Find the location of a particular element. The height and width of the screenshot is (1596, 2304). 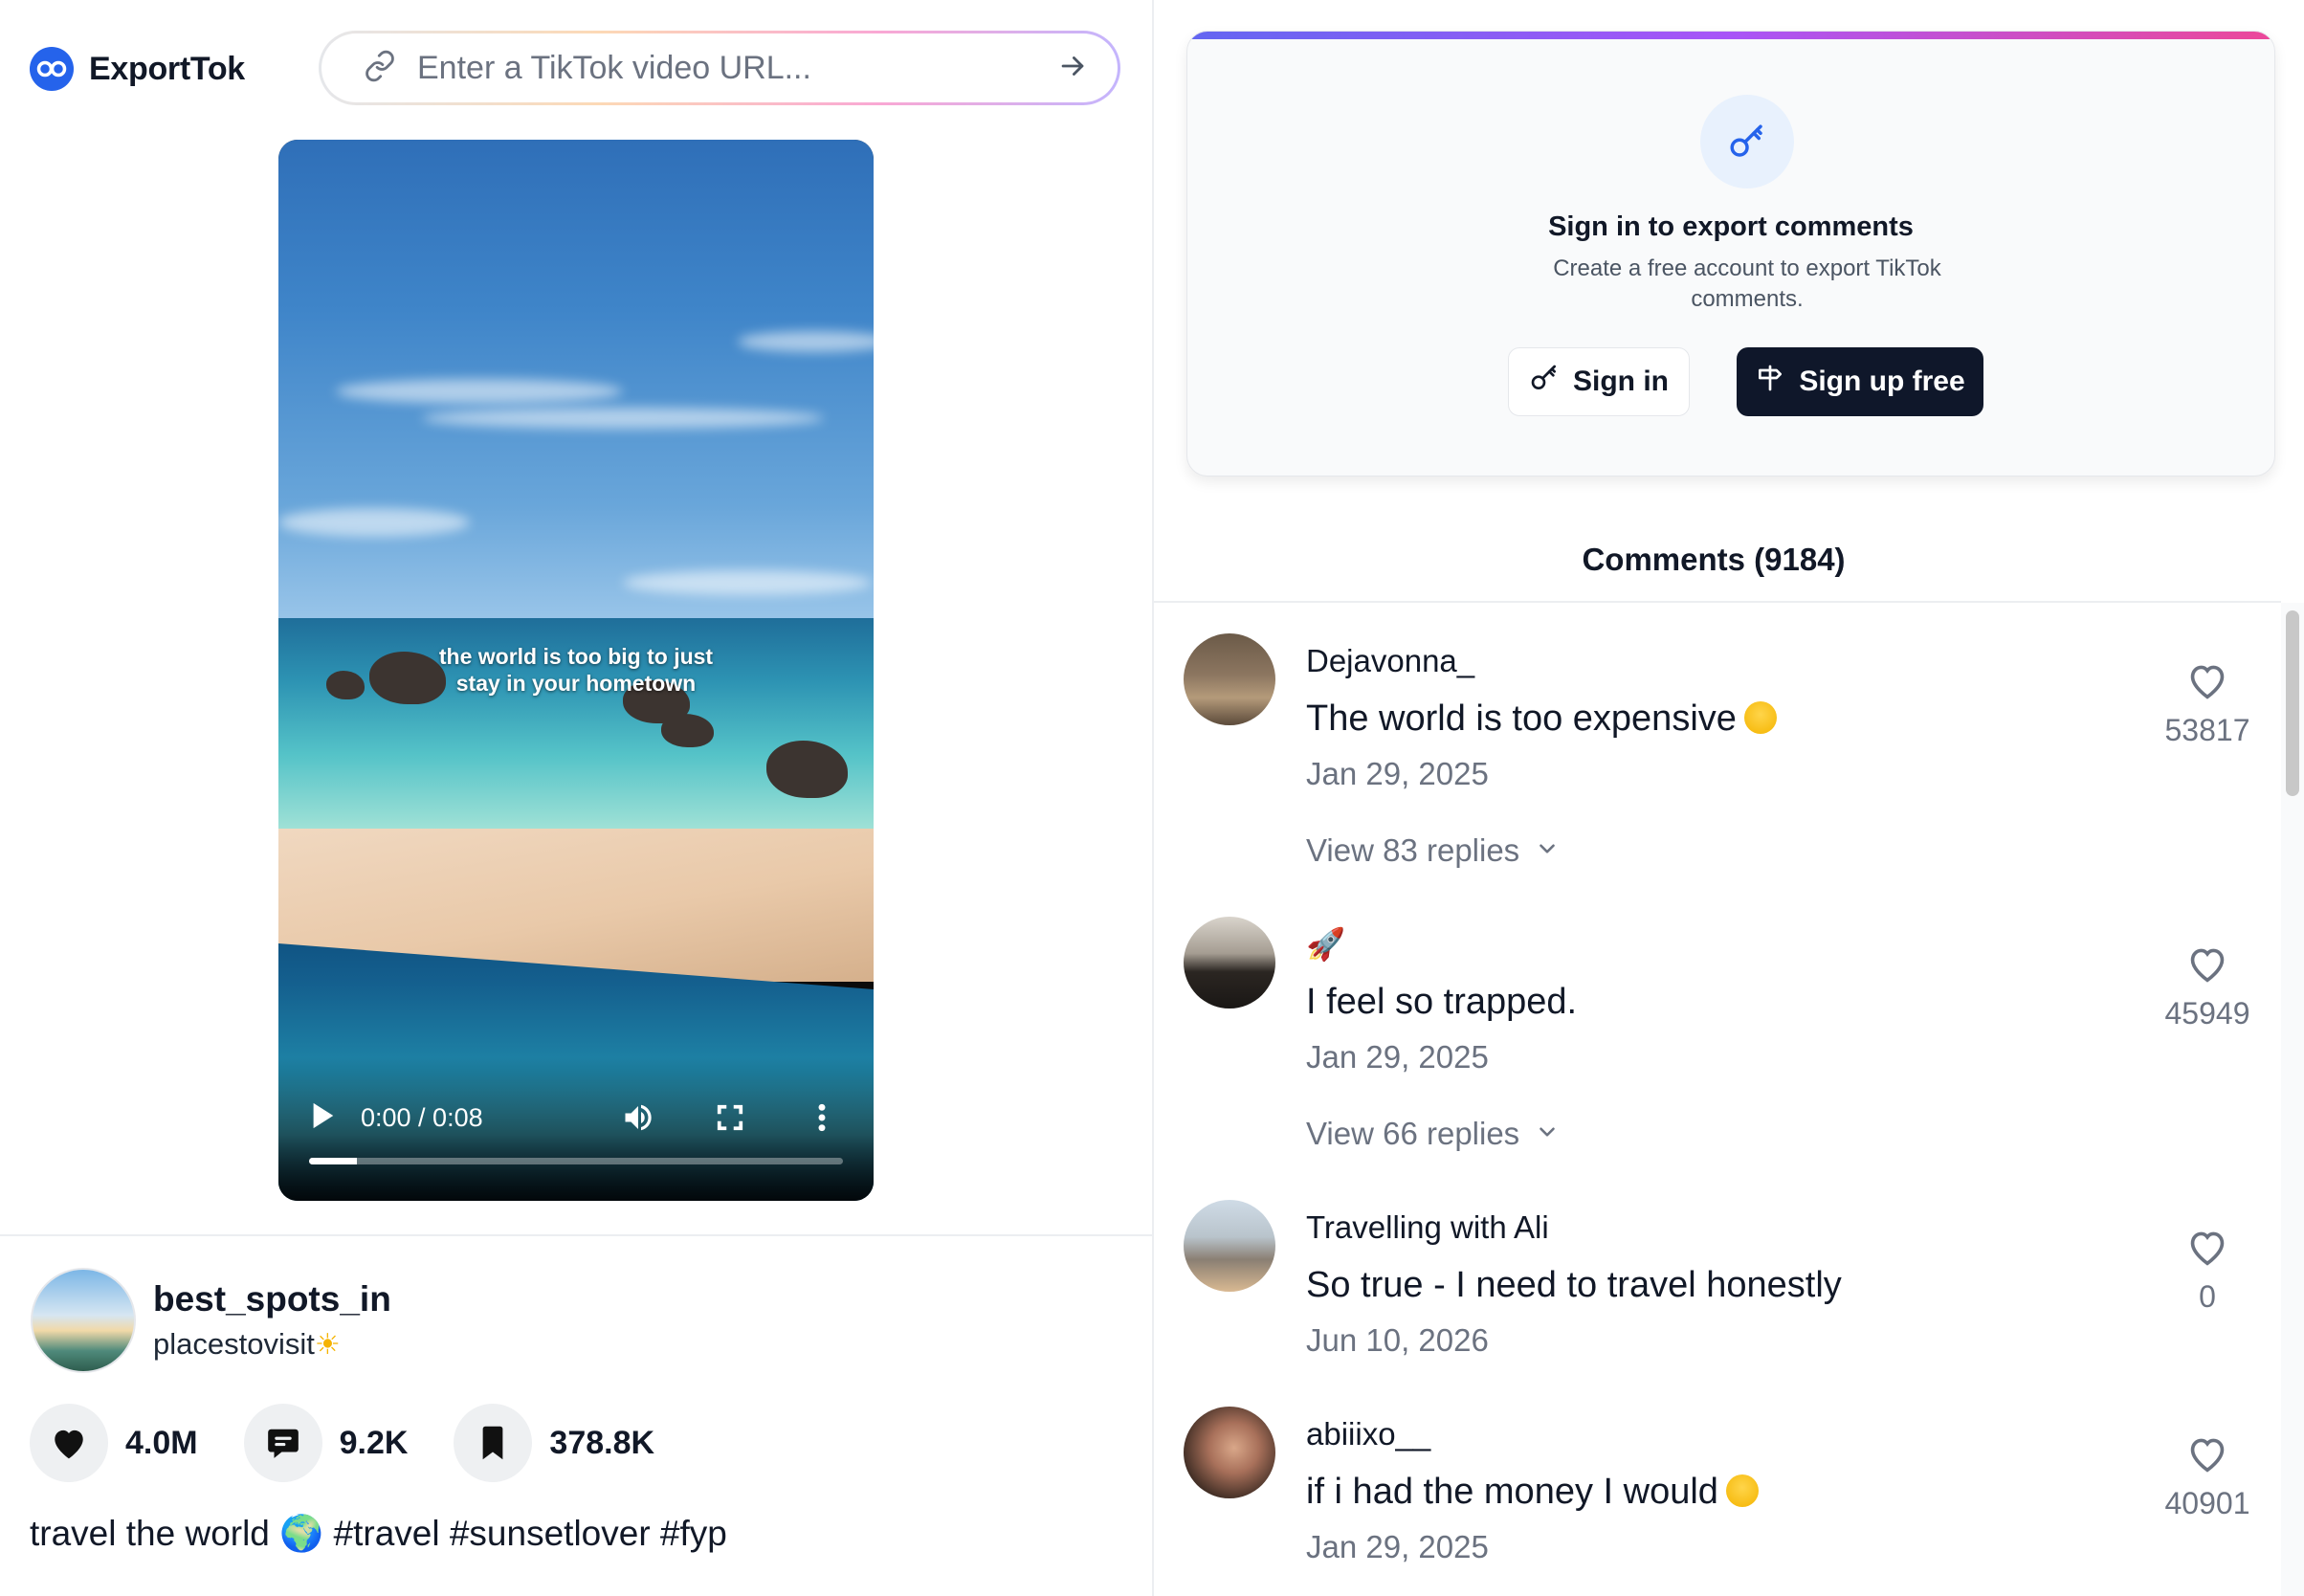

like-count: 45949 is located at coordinates (2207, 1014).